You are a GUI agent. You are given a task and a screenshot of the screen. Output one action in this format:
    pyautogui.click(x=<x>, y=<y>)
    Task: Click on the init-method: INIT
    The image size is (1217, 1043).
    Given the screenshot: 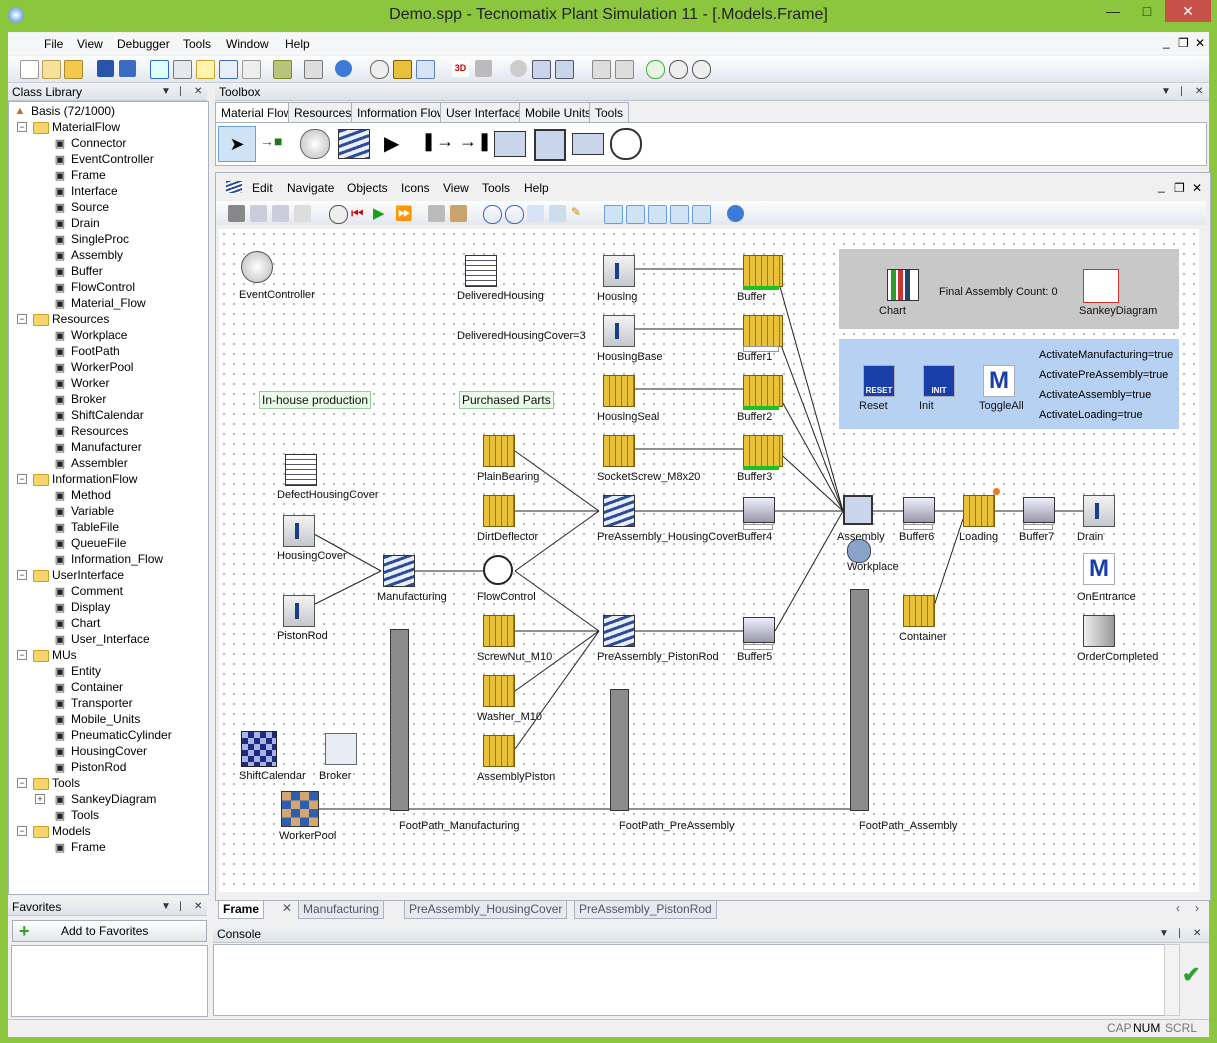 What is the action you would take?
    pyautogui.click(x=939, y=381)
    